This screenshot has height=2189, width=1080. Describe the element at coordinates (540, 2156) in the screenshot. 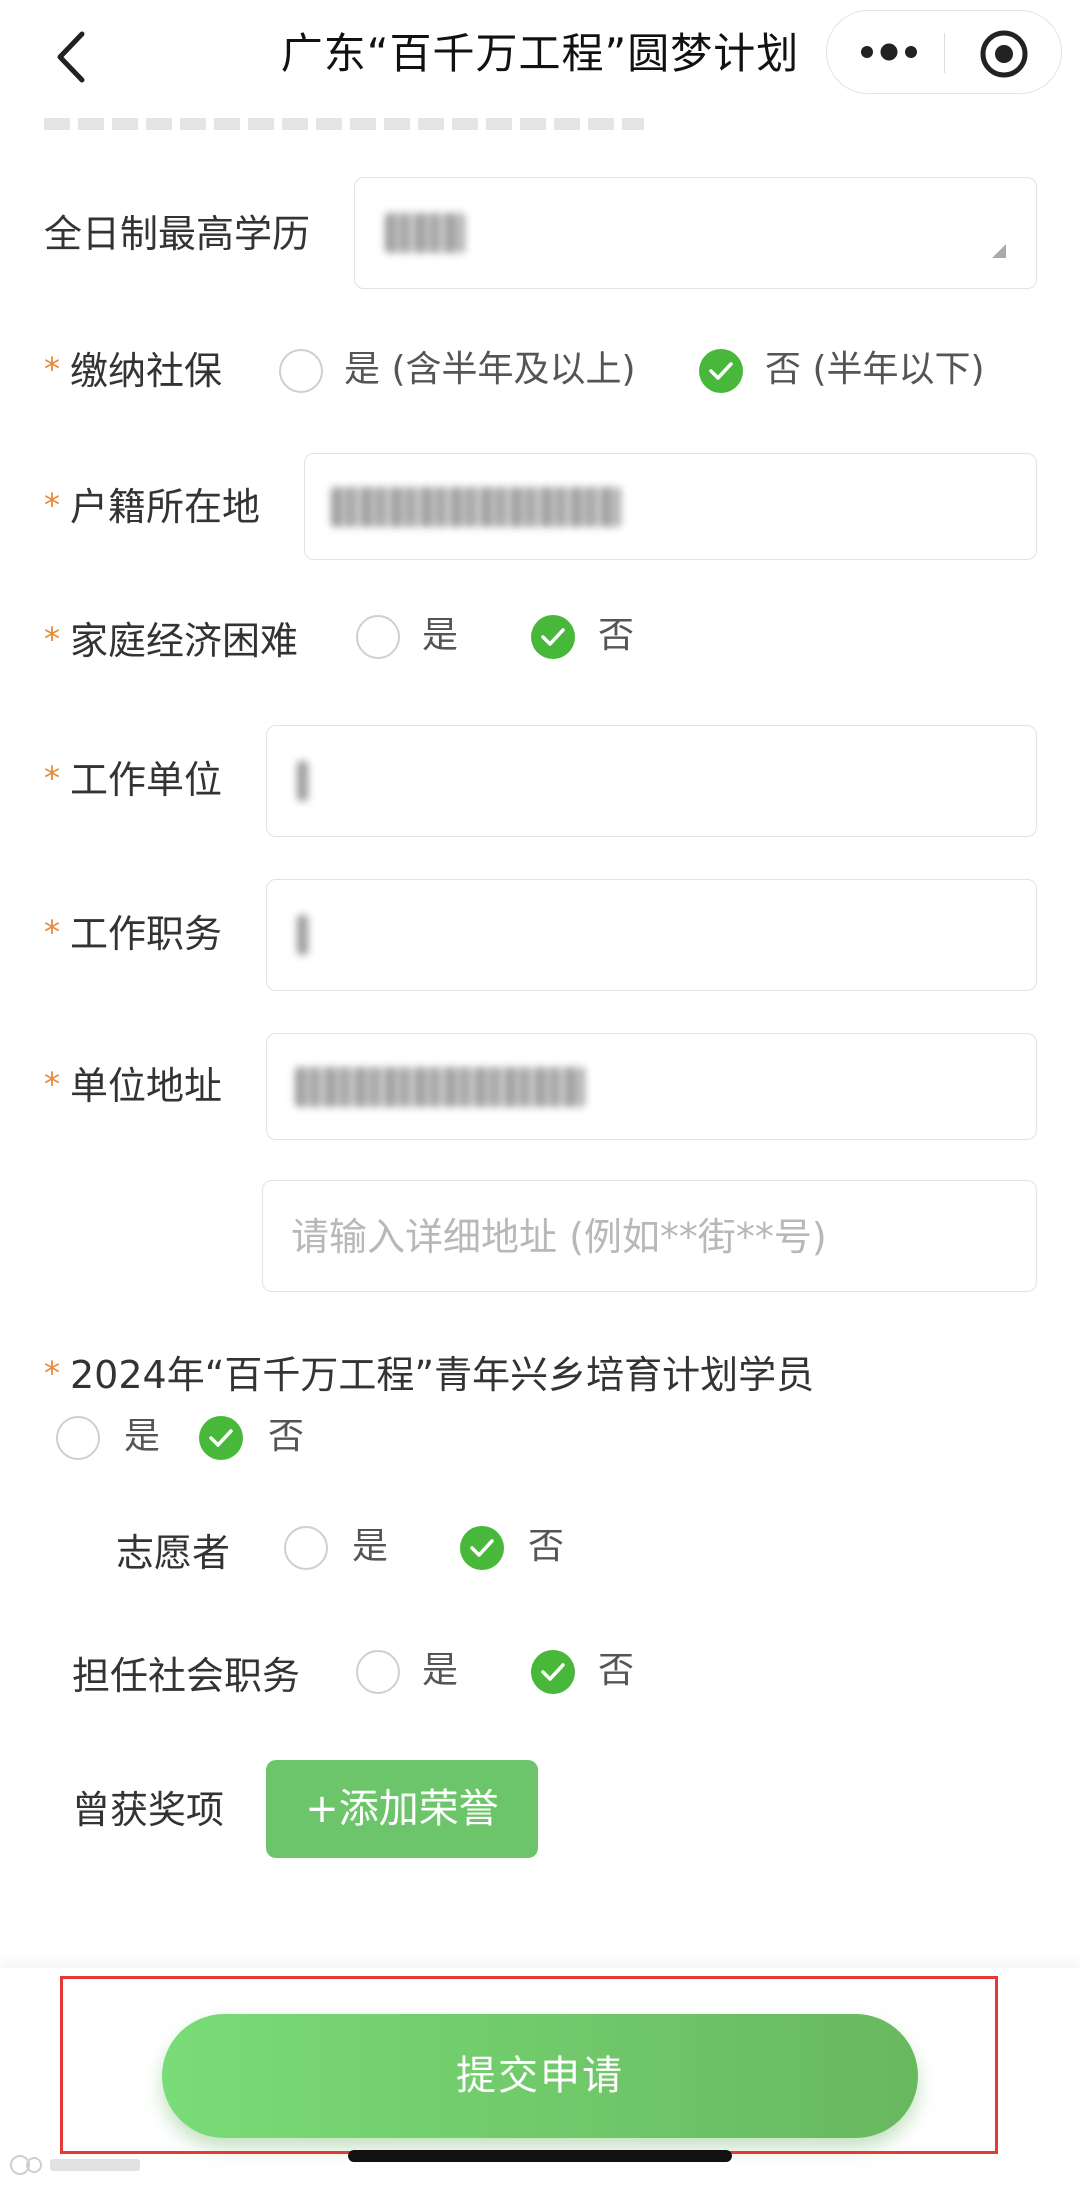

I see `home-indicator` at that location.